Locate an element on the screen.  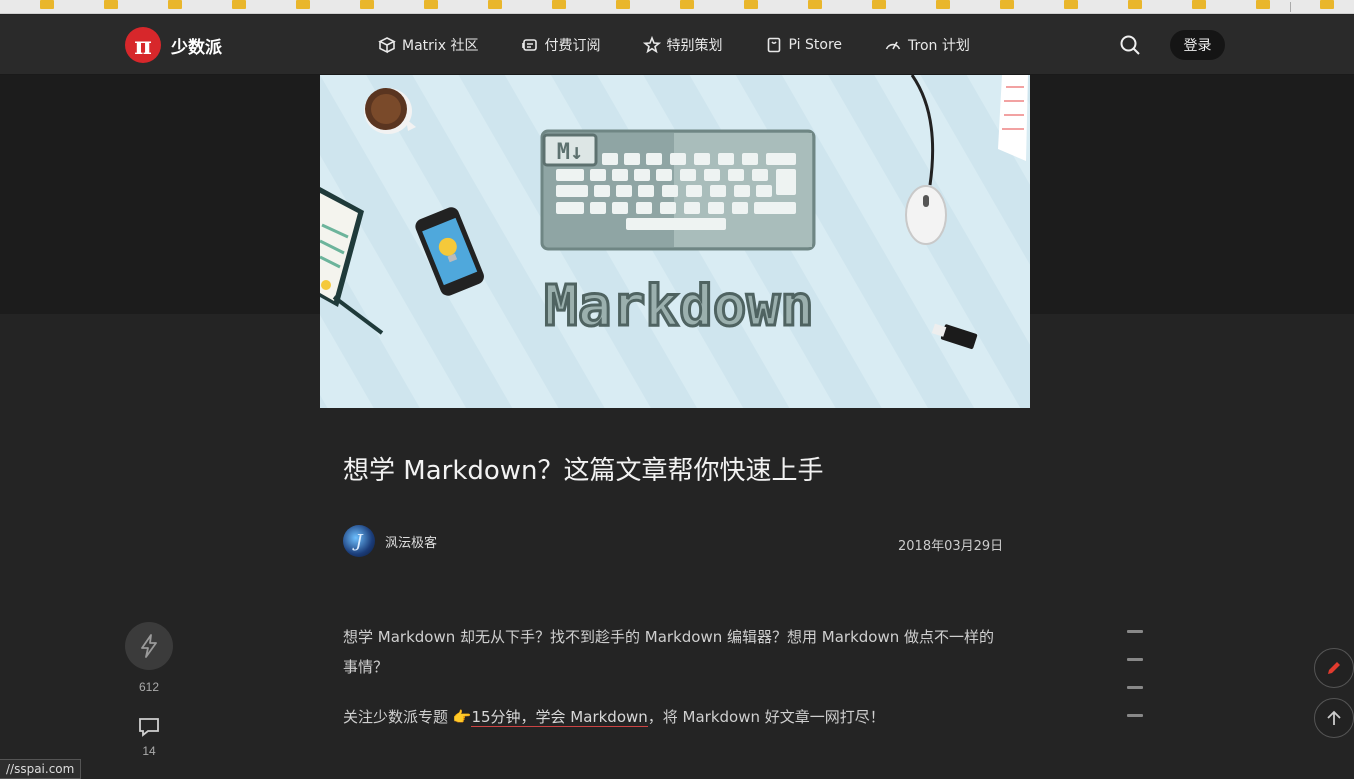
main-nav: Matrix 社区 付费订阅 特别策划 Pi Store Tron 计划 is located at coordinates (695, 45).